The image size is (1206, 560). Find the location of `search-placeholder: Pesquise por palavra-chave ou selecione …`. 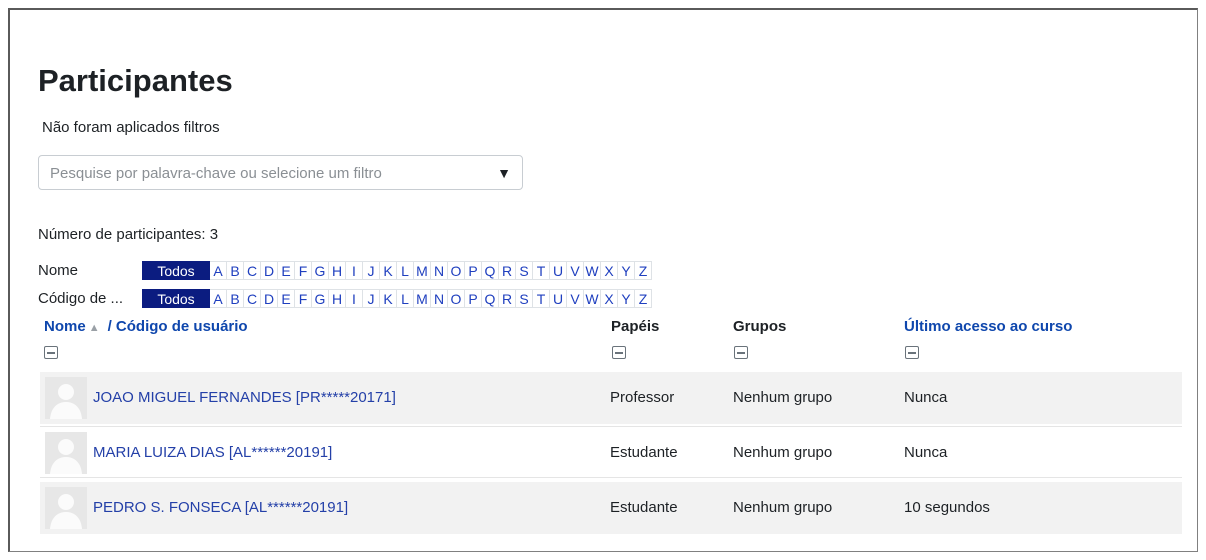

search-placeholder: Pesquise por palavra-chave ou selecione … is located at coordinates (216, 173).